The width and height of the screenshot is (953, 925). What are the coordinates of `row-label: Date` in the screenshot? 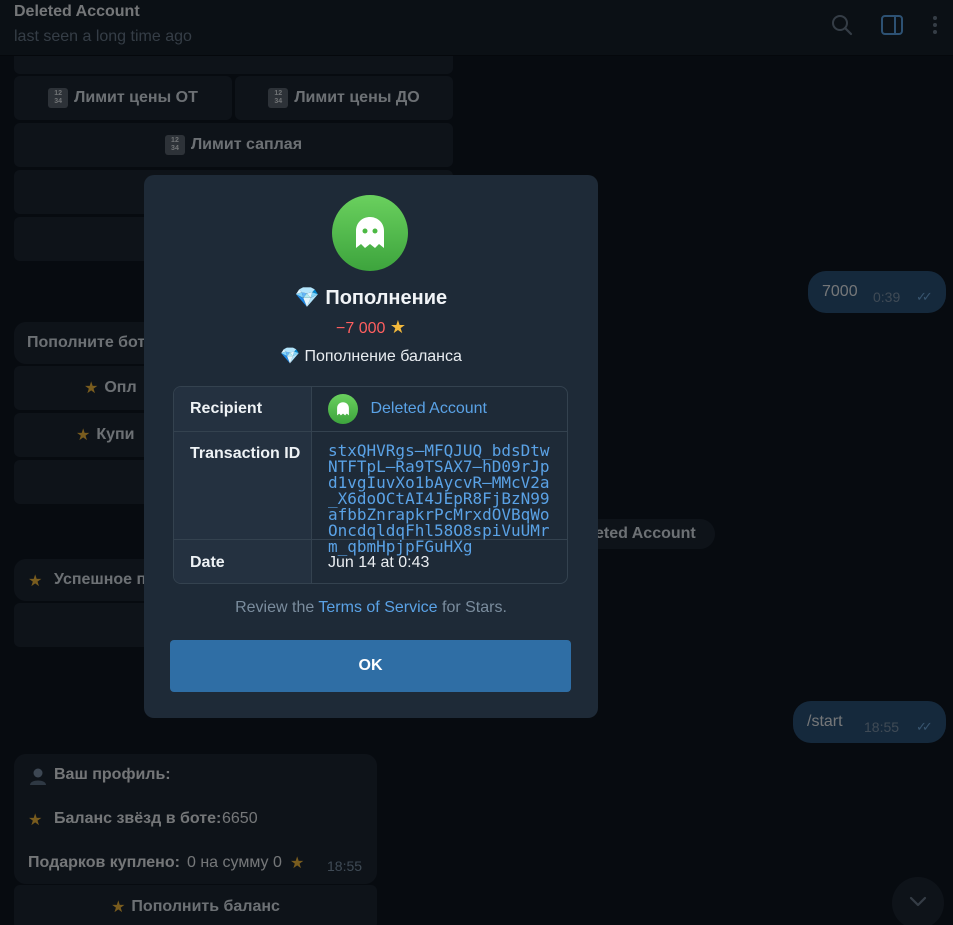 It's located at (243, 561).